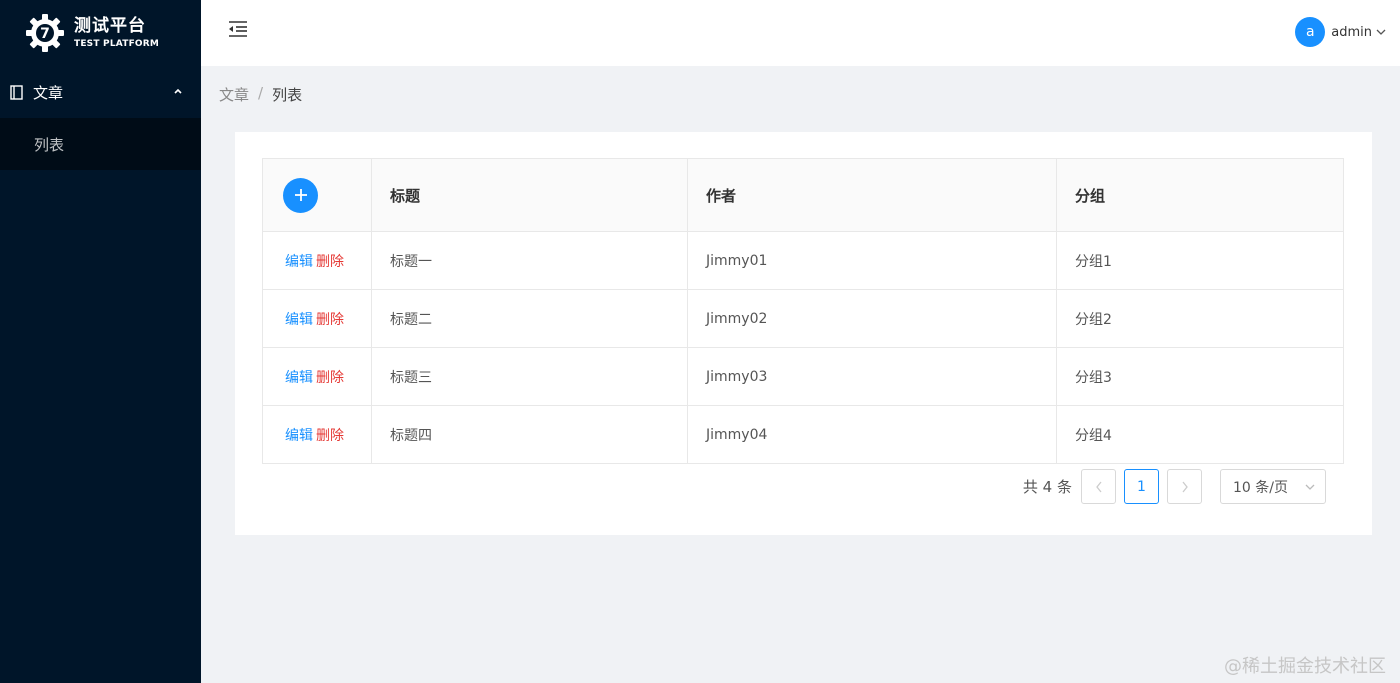 Image resolution: width=1400 pixels, height=683 pixels. Describe the element at coordinates (872, 260) in the screenshot. I see `cell-author: Jimmy01` at that location.